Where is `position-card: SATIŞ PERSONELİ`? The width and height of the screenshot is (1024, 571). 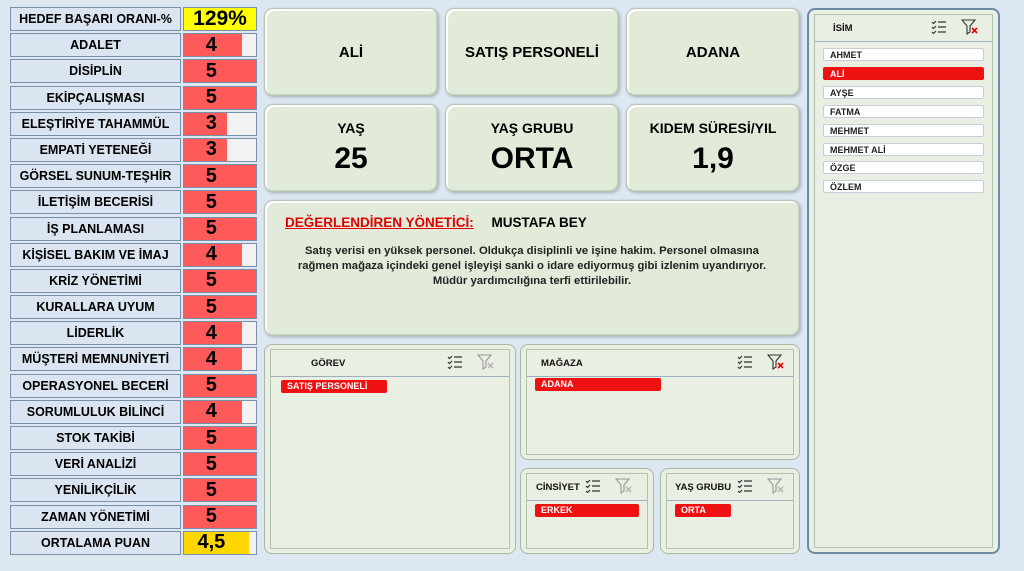
position-card: SATIŞ PERSONELİ is located at coordinates (532, 52).